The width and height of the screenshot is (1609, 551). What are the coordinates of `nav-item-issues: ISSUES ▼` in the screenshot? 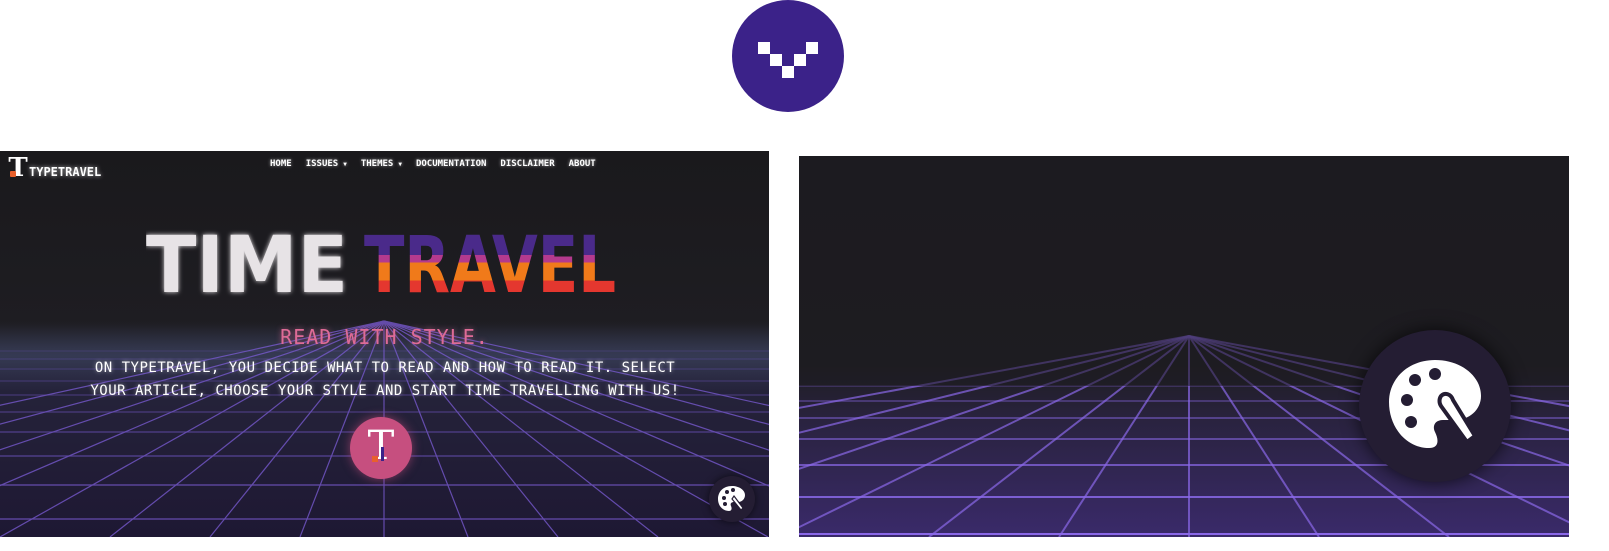 It's located at (326, 164).